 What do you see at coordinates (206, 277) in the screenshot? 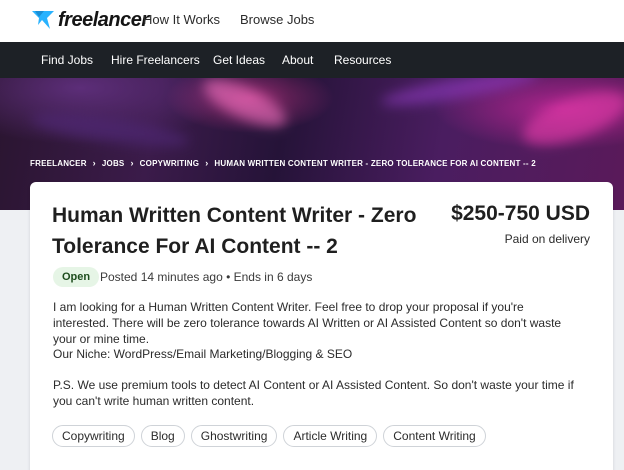
I see `project-meta: Posted 14 minutes ago • Ends in 6 days` at bounding box center [206, 277].